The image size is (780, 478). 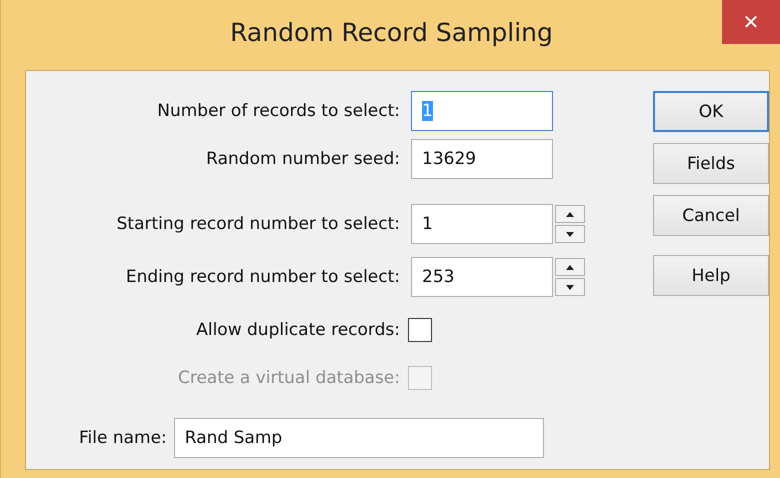 What do you see at coordinates (420, 330) in the screenshot?
I see `checkbox` at bounding box center [420, 330].